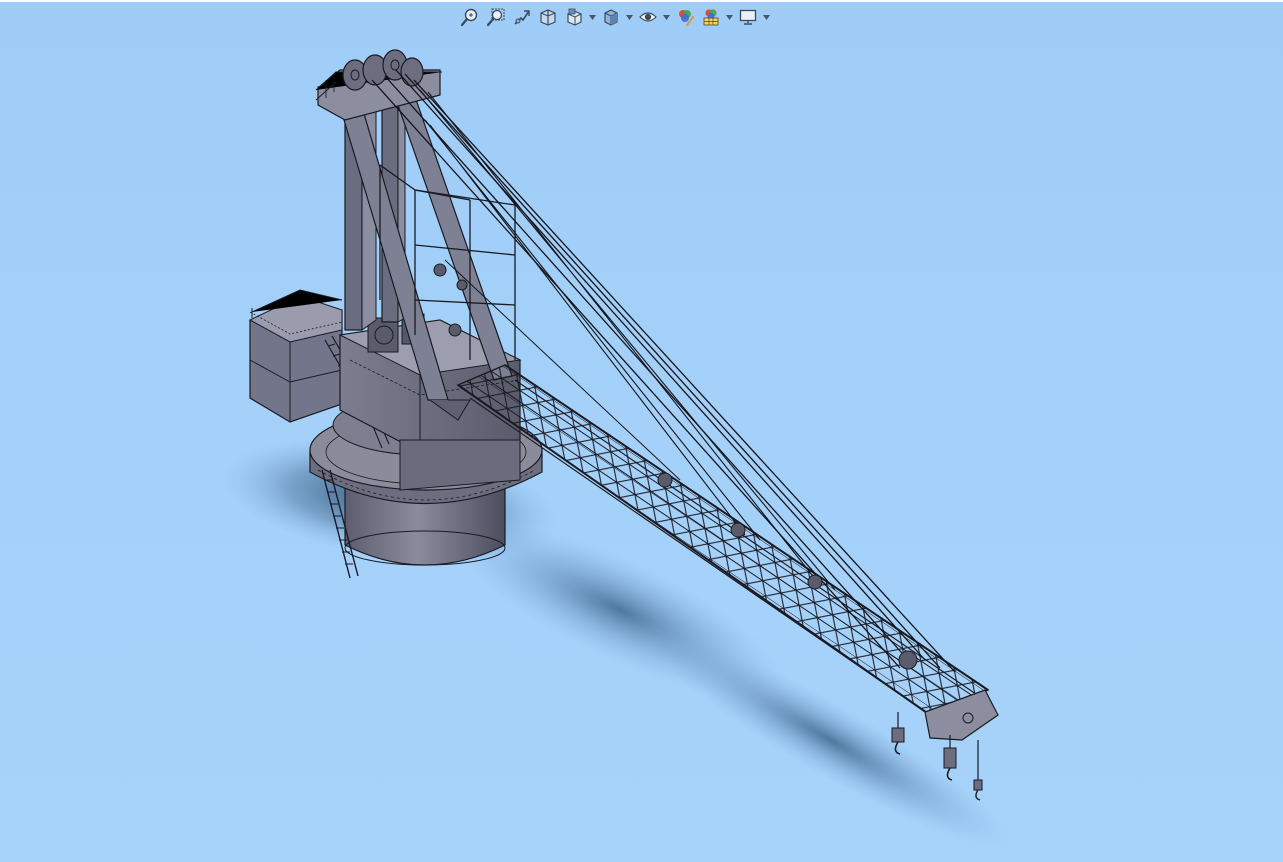 This screenshot has width=1283, height=862. I want to click on previous-view-icon, so click(522, 17).